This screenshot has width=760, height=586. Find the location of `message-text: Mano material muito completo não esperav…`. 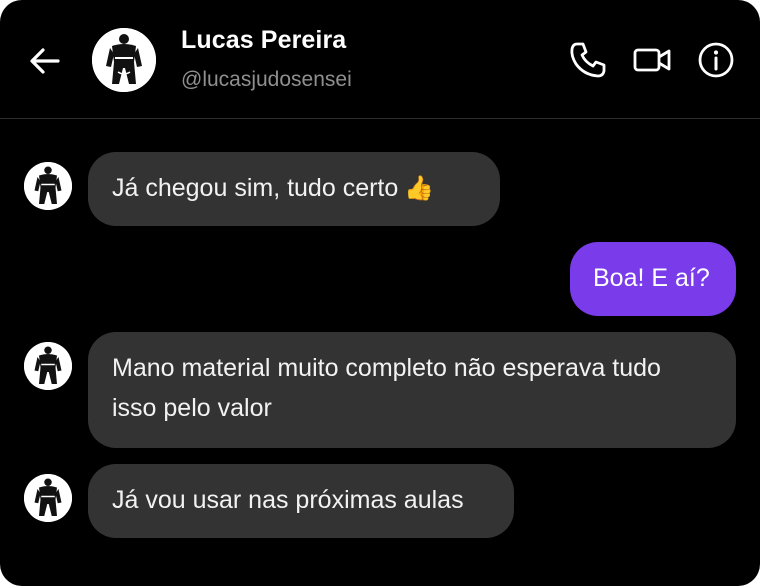

message-text: Mano material muito completo não esperav… is located at coordinates (386, 388).